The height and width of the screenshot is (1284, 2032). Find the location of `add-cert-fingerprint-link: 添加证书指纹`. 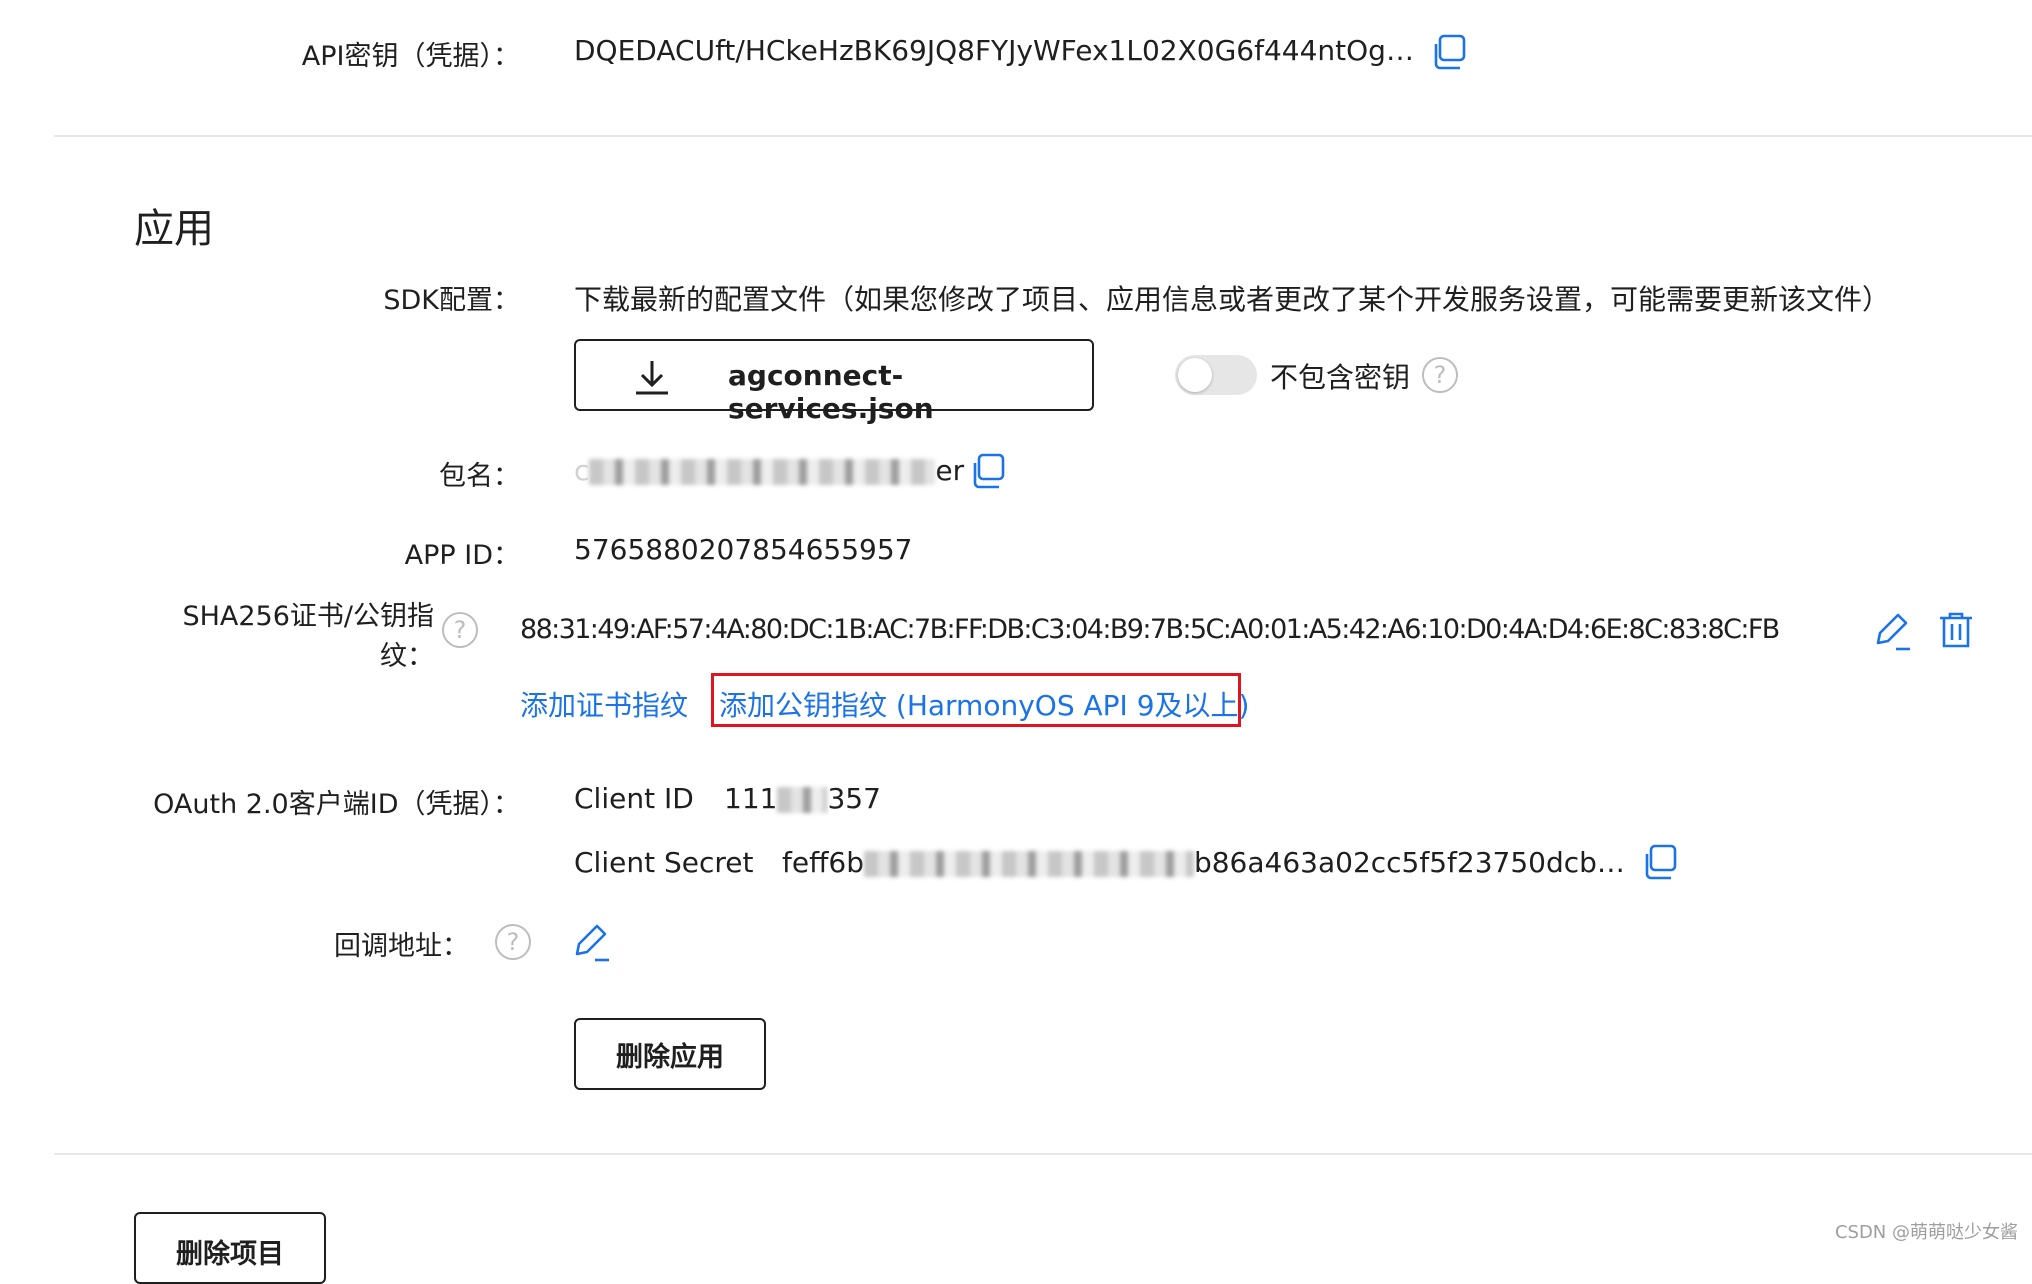

add-cert-fingerprint-link: 添加证书指纹 is located at coordinates (604, 704).